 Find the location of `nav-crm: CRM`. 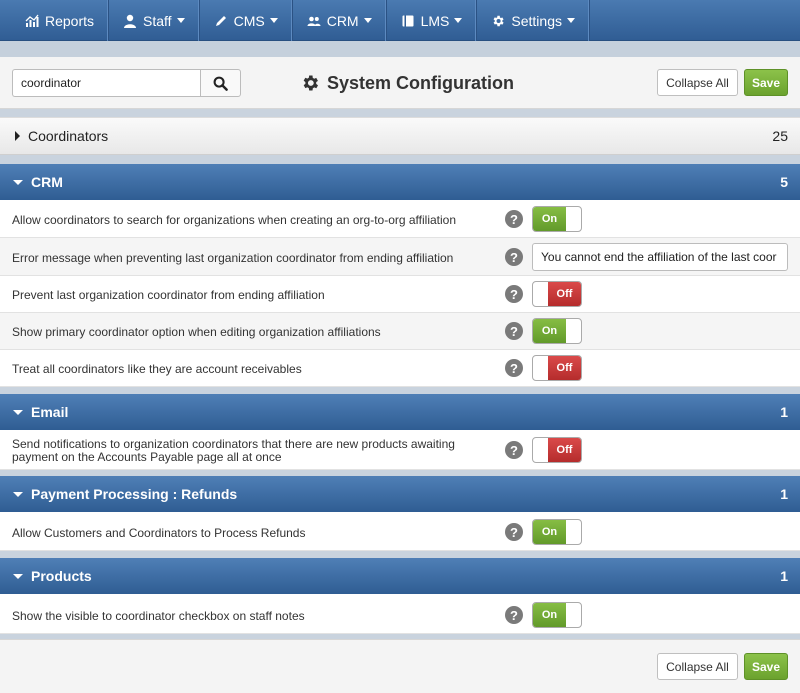

nav-crm: CRM is located at coordinates (340, 20).